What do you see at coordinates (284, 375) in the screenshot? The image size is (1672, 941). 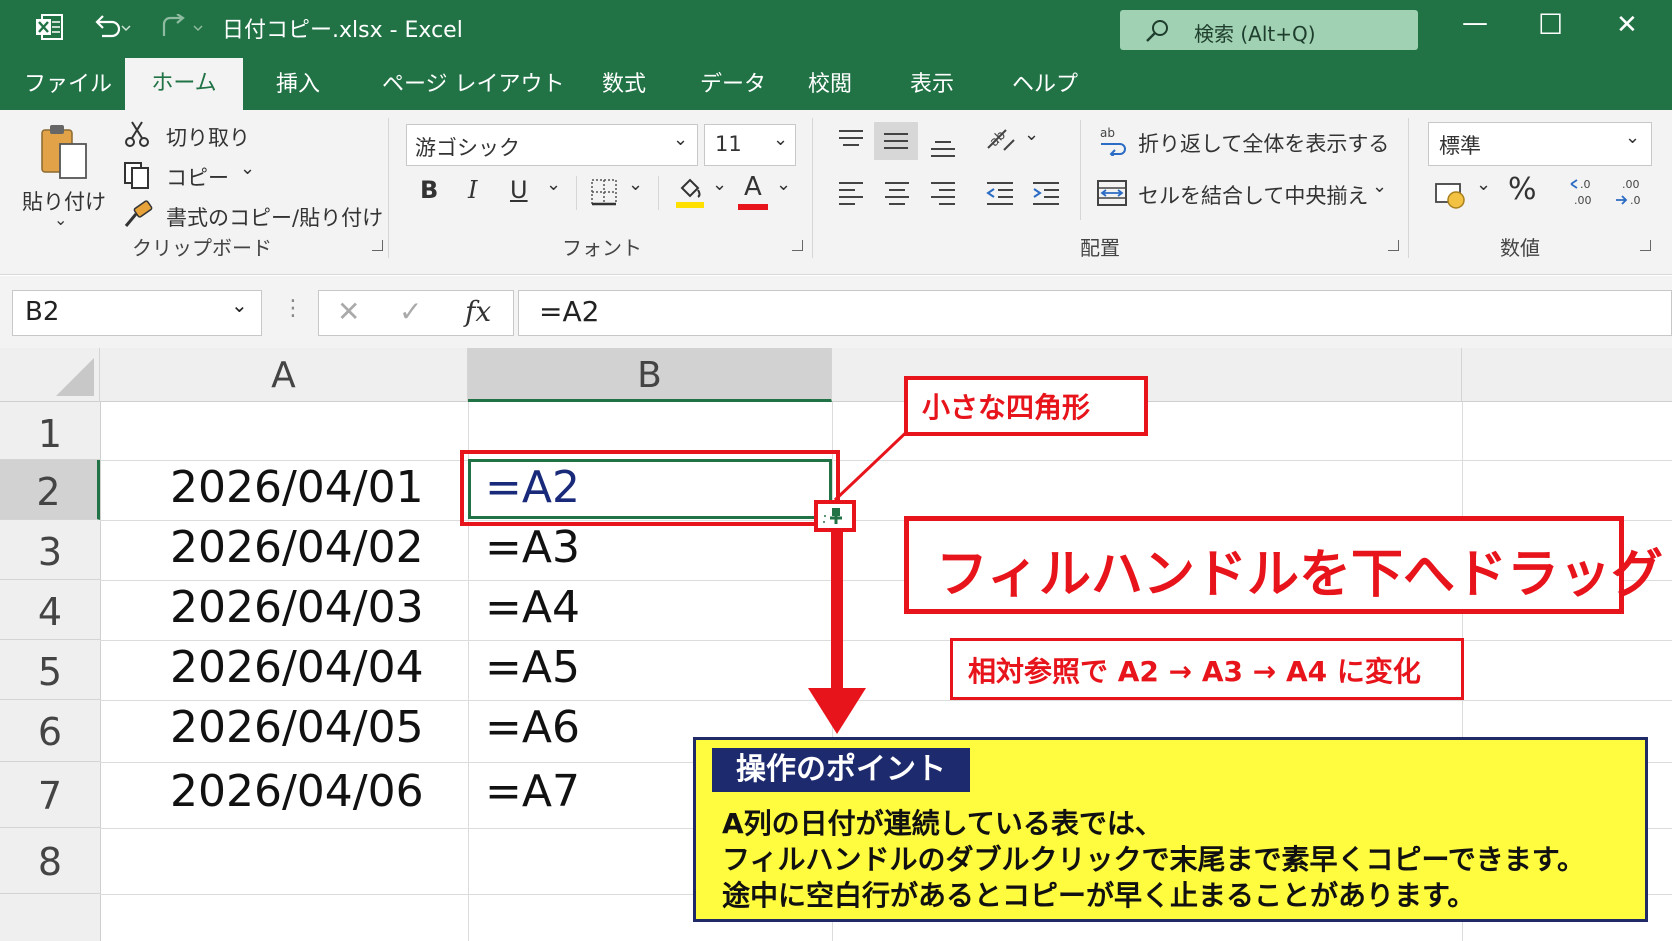 I see `column-header-a: A` at bounding box center [284, 375].